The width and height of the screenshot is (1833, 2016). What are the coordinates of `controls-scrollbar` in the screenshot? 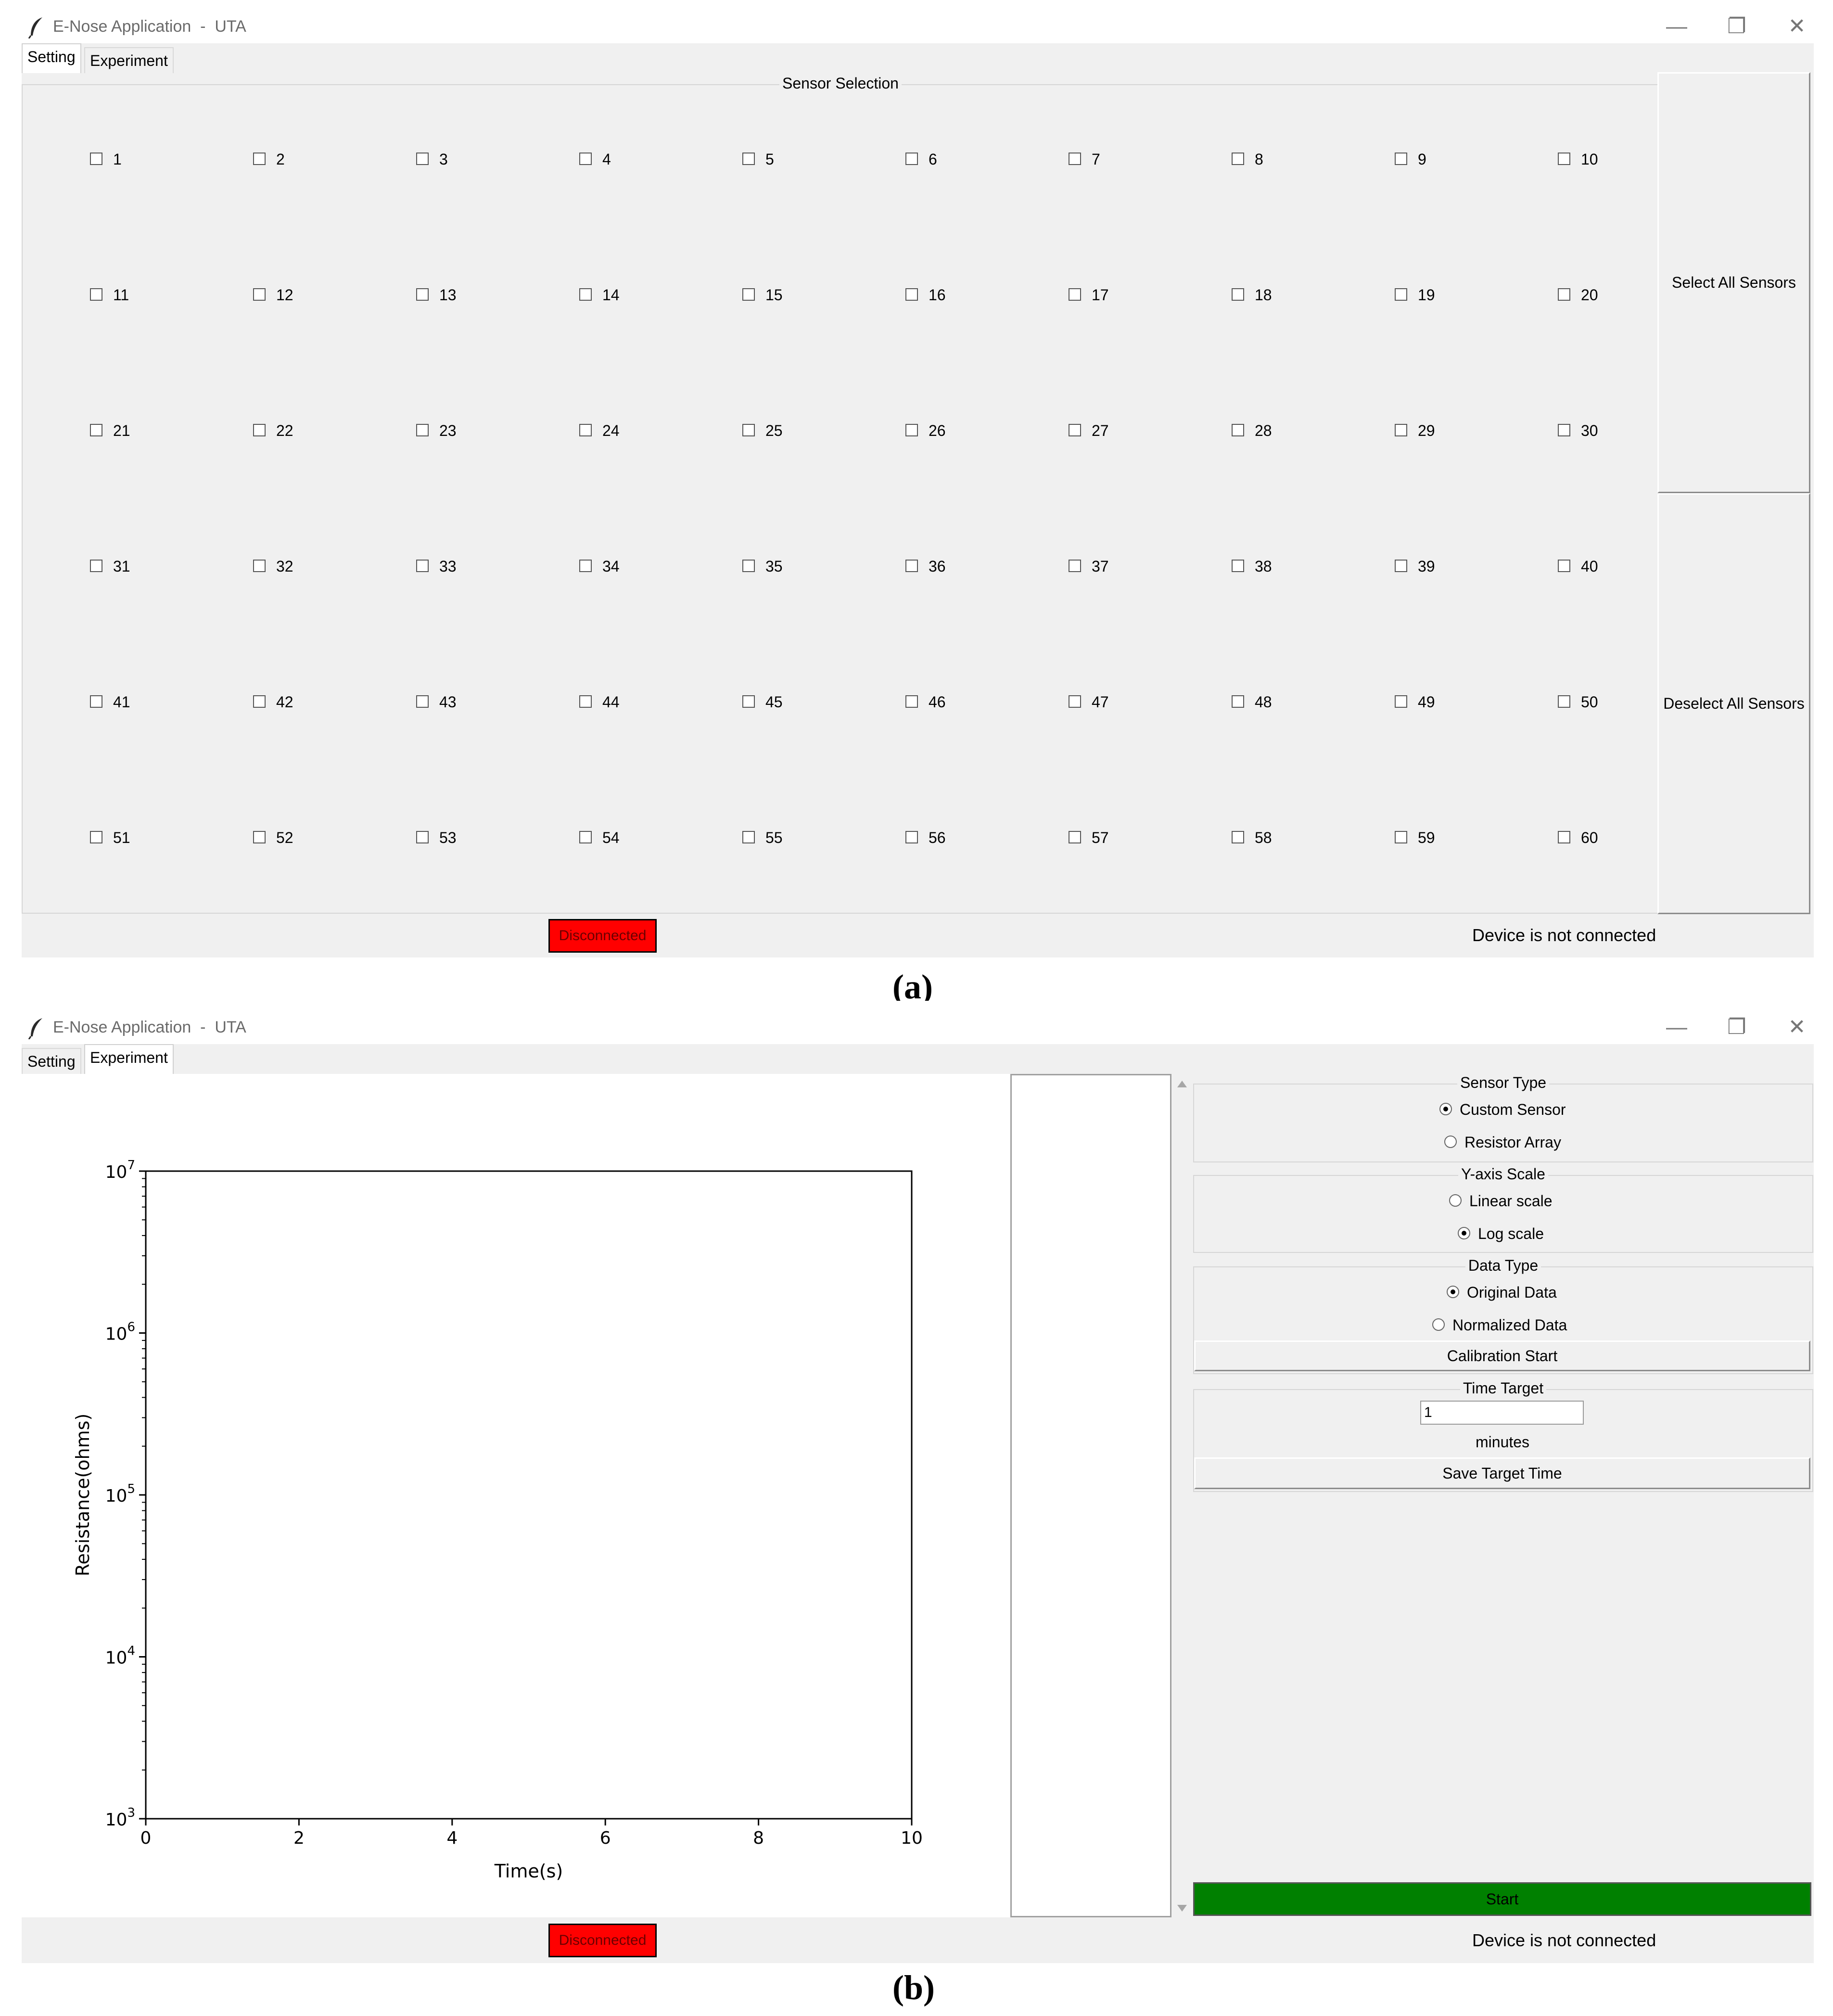 It's located at (1182, 1495).